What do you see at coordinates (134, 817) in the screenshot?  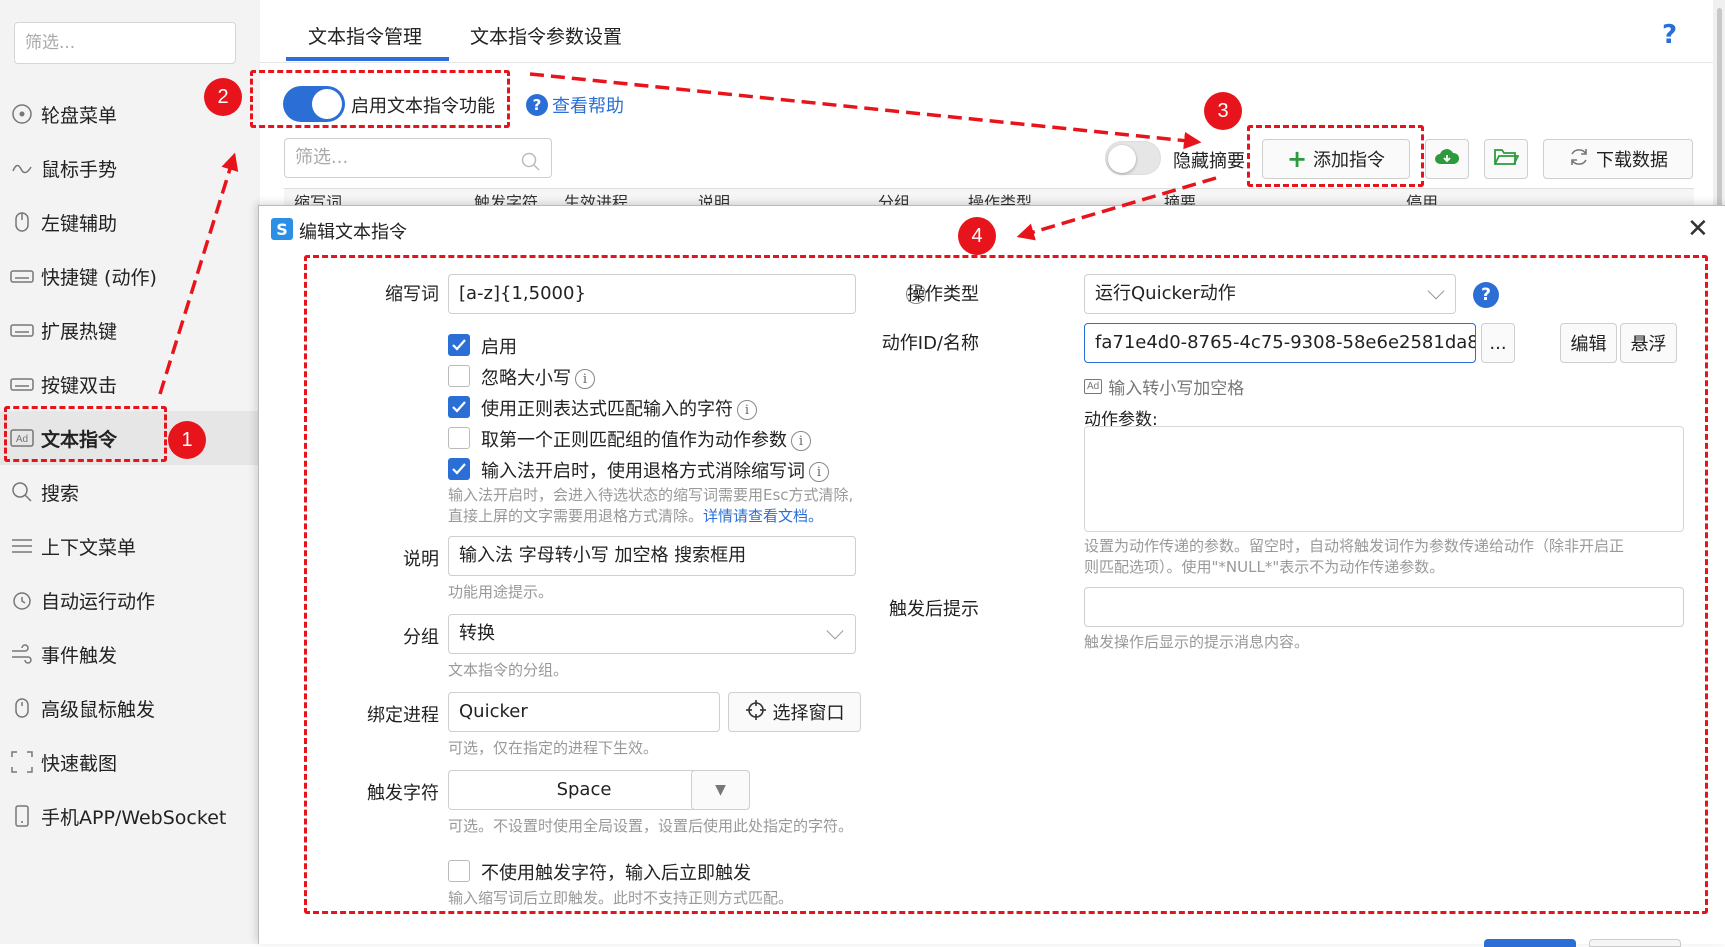 I see `sidebar-item-label: 手机APP/WebSocket` at bounding box center [134, 817].